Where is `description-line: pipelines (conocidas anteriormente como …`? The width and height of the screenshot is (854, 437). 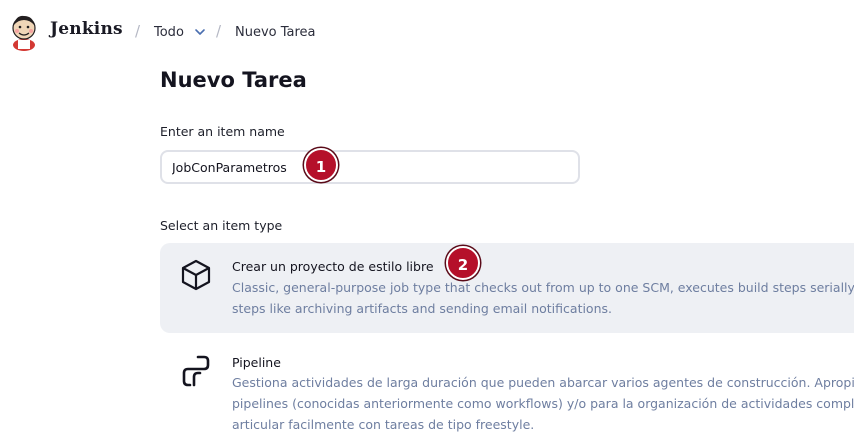 description-line: pipelines (conocidas anteriormente como … is located at coordinates (543, 403).